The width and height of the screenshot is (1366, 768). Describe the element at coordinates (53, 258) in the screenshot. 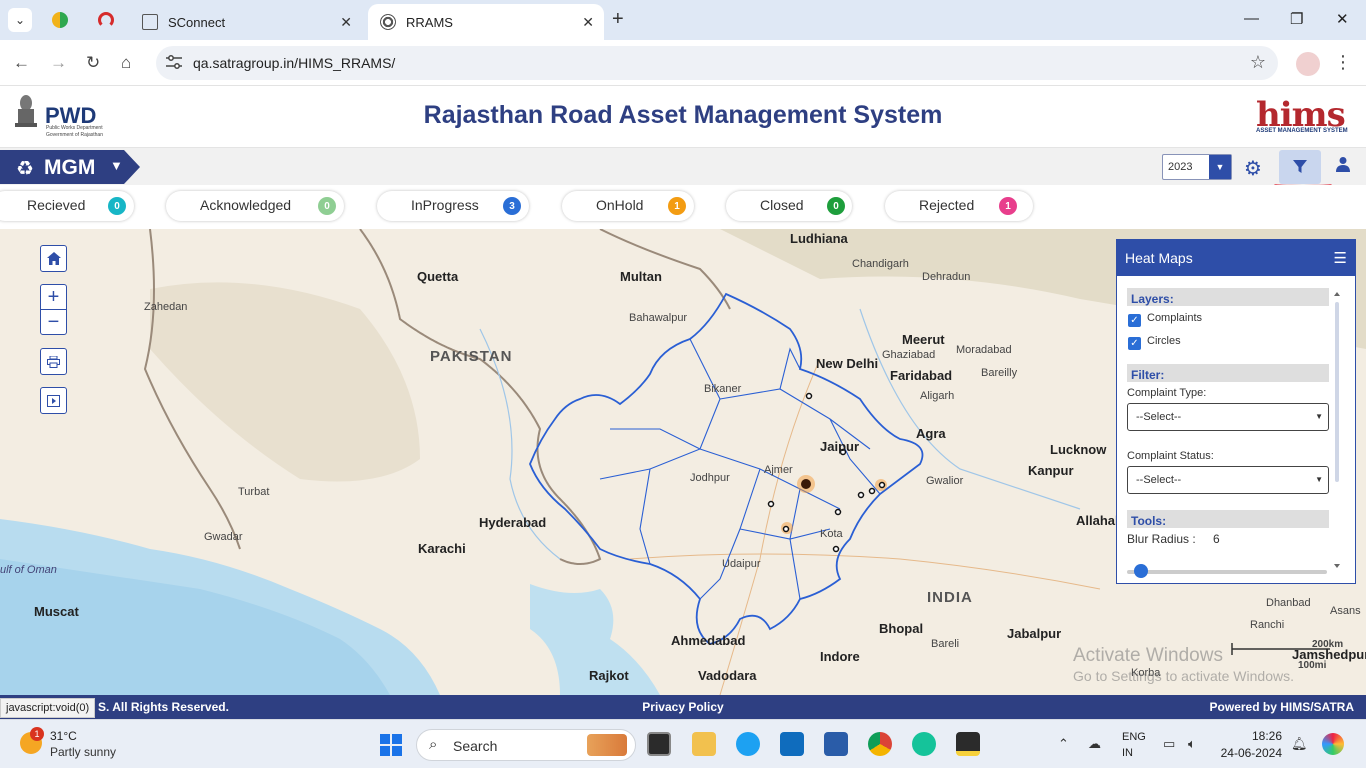

I see `map-home-button` at that location.